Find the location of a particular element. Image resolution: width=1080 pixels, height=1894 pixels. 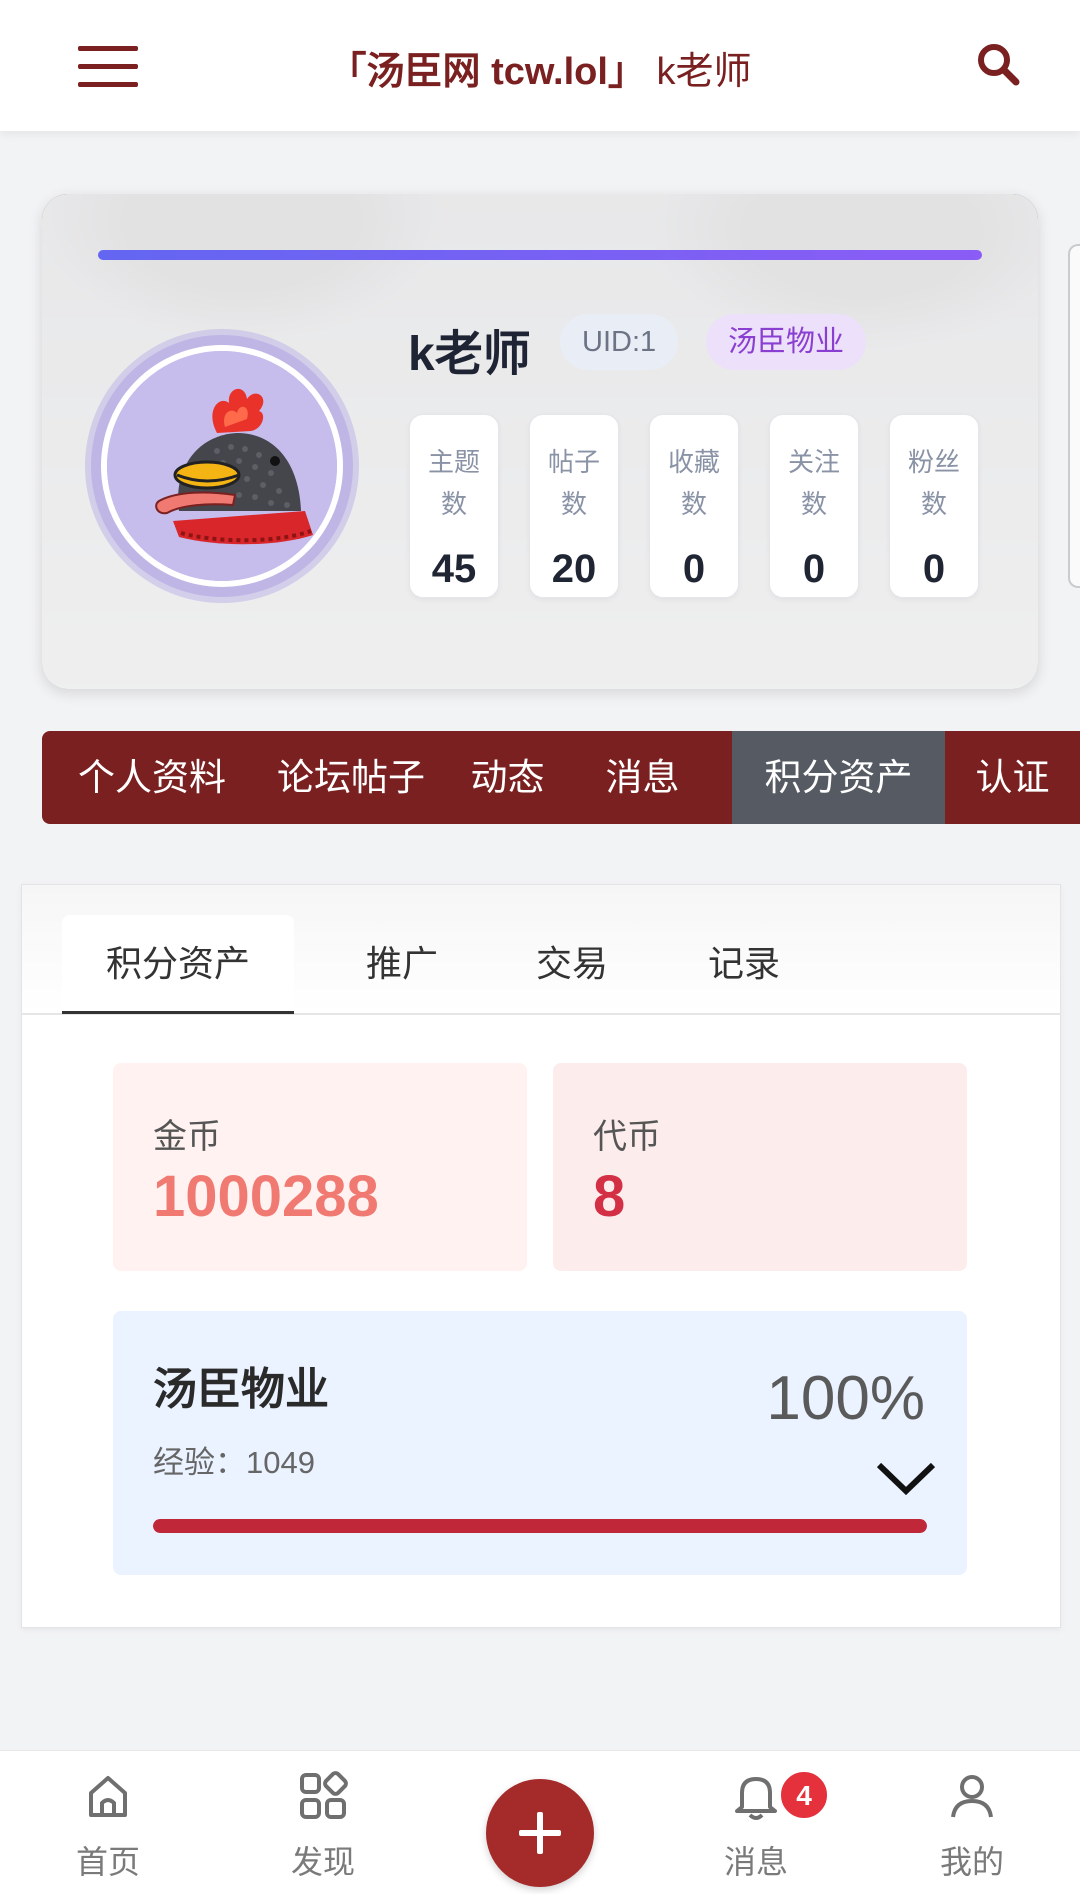

page-title: 「汤臣网 tcw.lol」 k老师 is located at coordinates (540, 67).